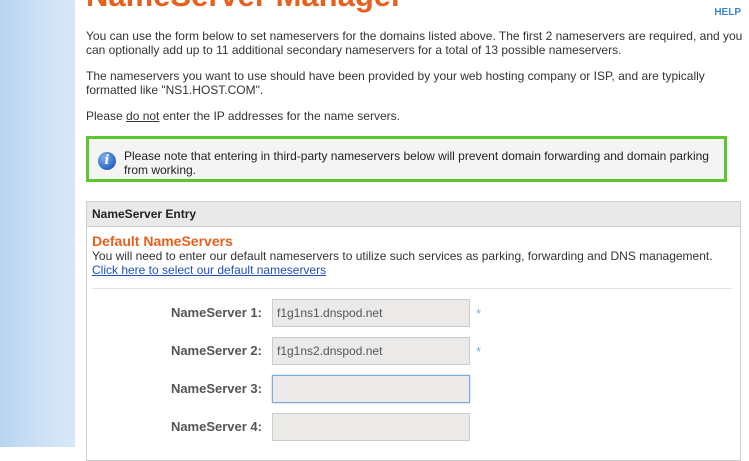  Describe the element at coordinates (371, 351) in the screenshot. I see `nameserver-2-input` at that location.